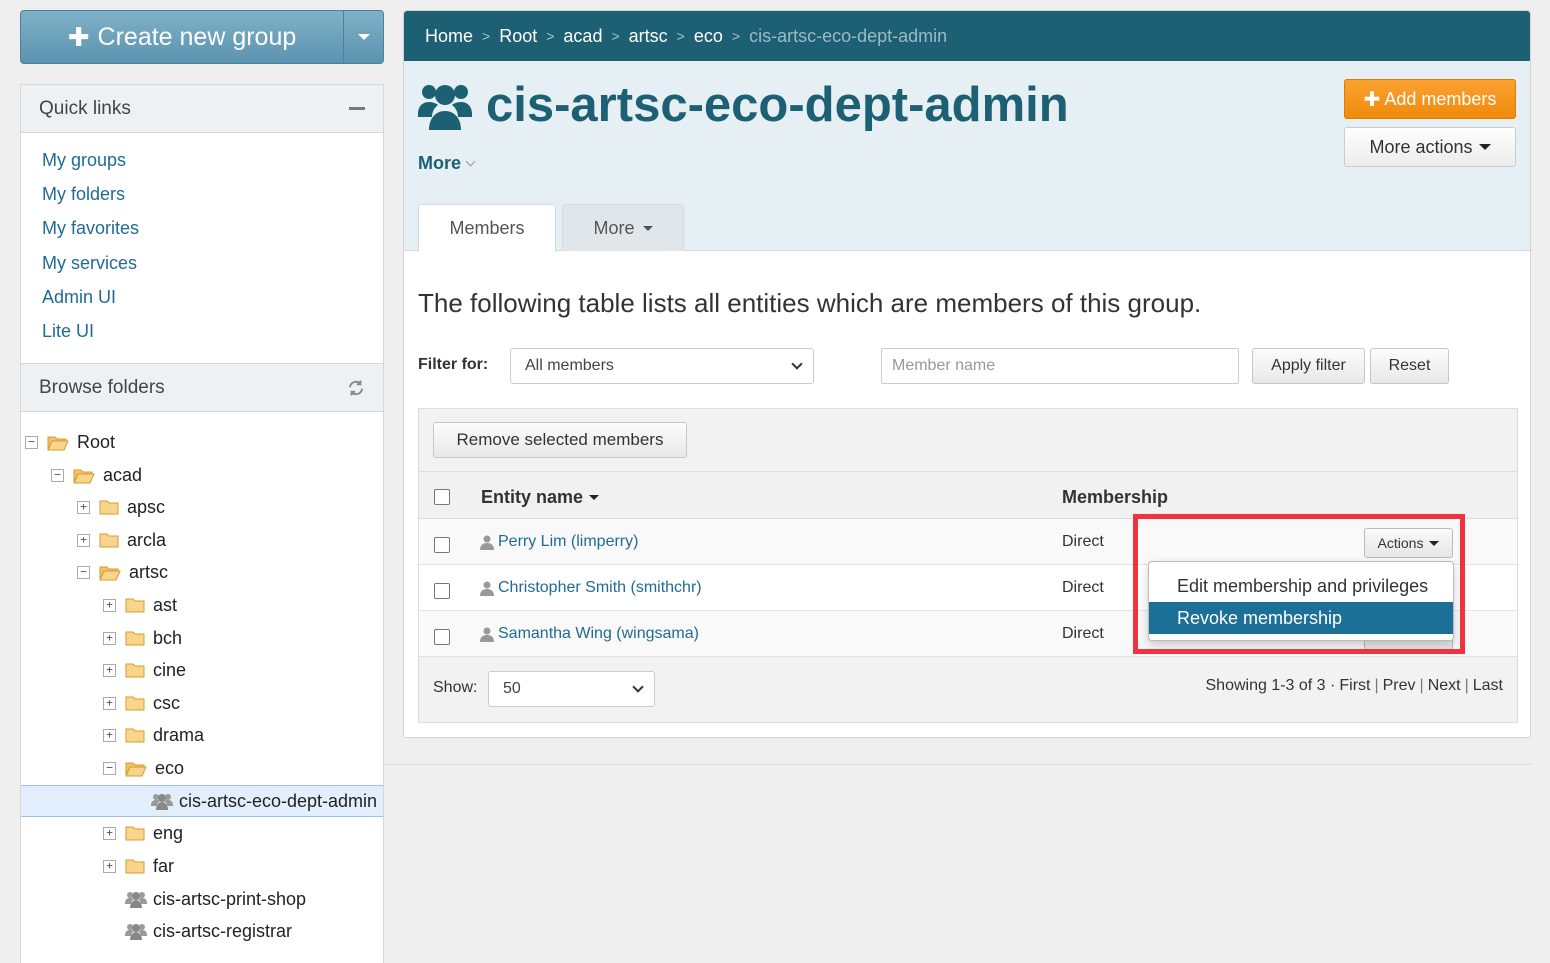 The width and height of the screenshot is (1550, 963). Describe the element at coordinates (357, 108) in the screenshot. I see `collapse-icon` at that location.